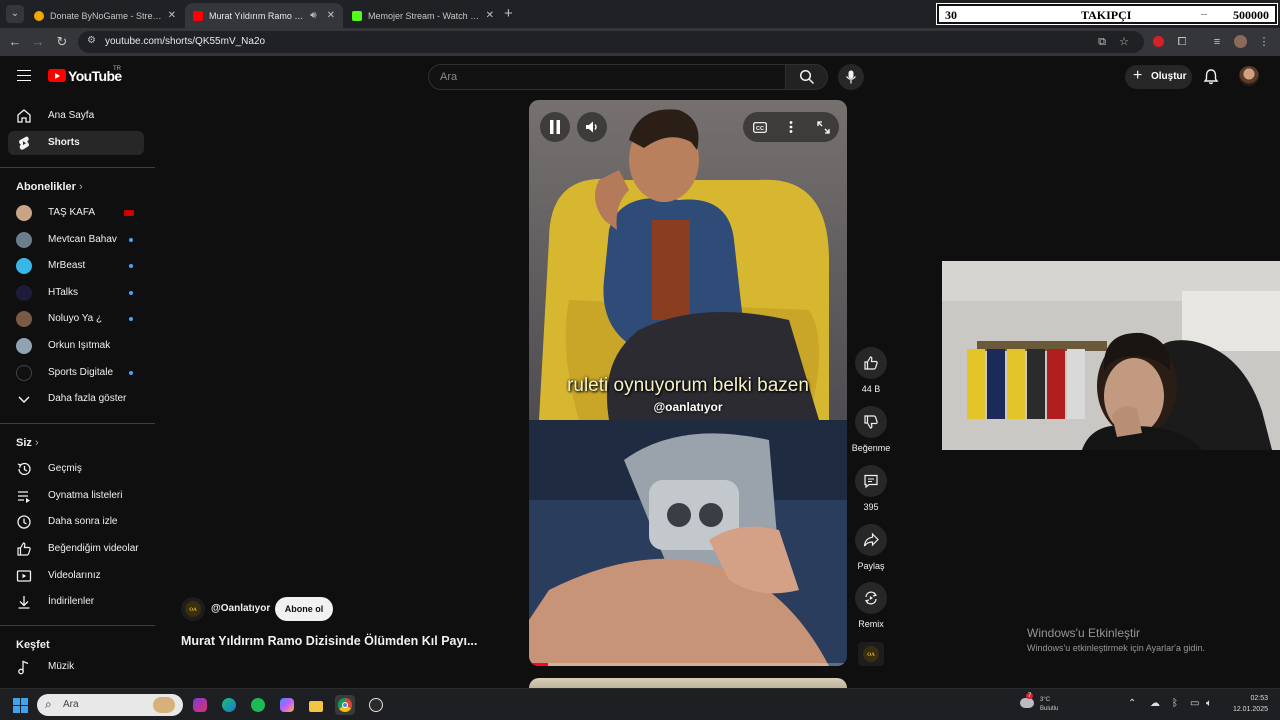 This screenshot has height=720, width=1280. Describe the element at coordinates (76, 549) in the screenshot. I see `sidebar-item-liked: Beğendiğim videolar` at that location.